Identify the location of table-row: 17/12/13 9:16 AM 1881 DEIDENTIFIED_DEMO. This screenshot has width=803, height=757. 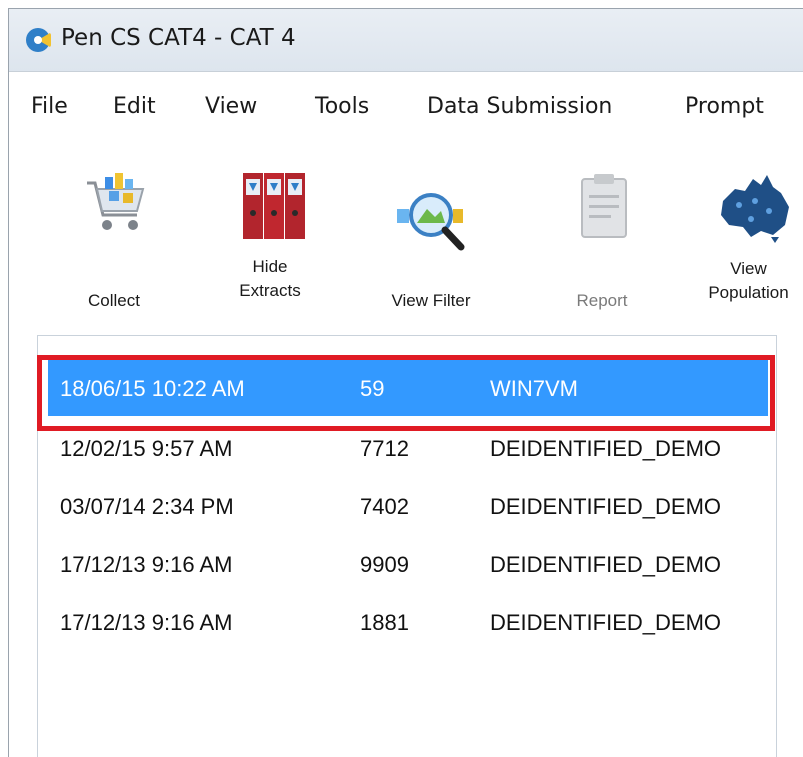
(408, 622).